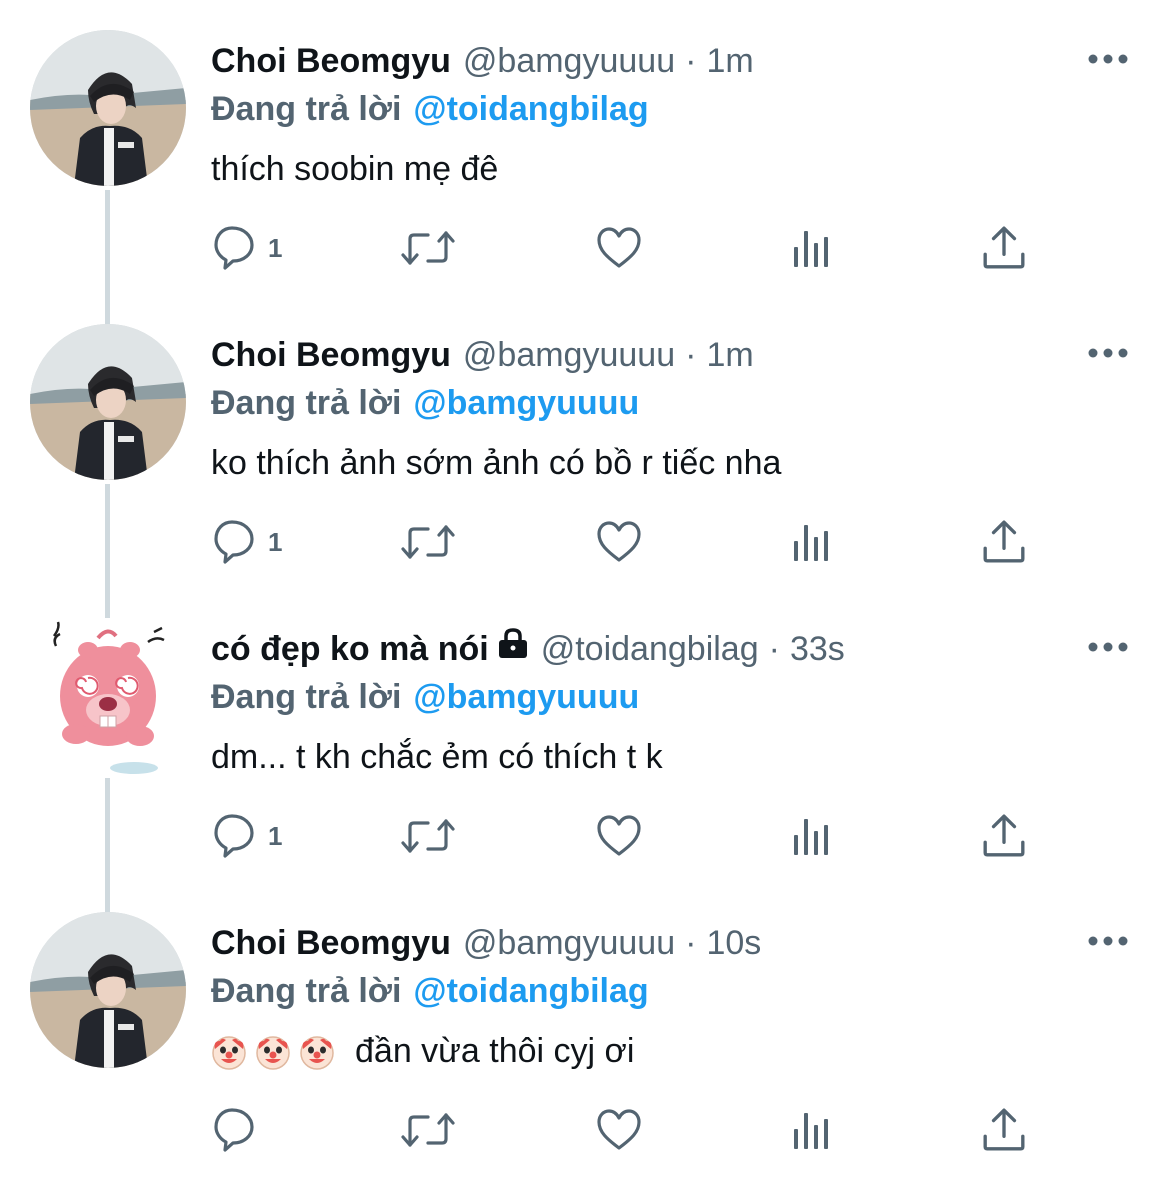 Image resolution: width=1170 pixels, height=1187 pixels. I want to click on timestamp: 10s, so click(733, 943).